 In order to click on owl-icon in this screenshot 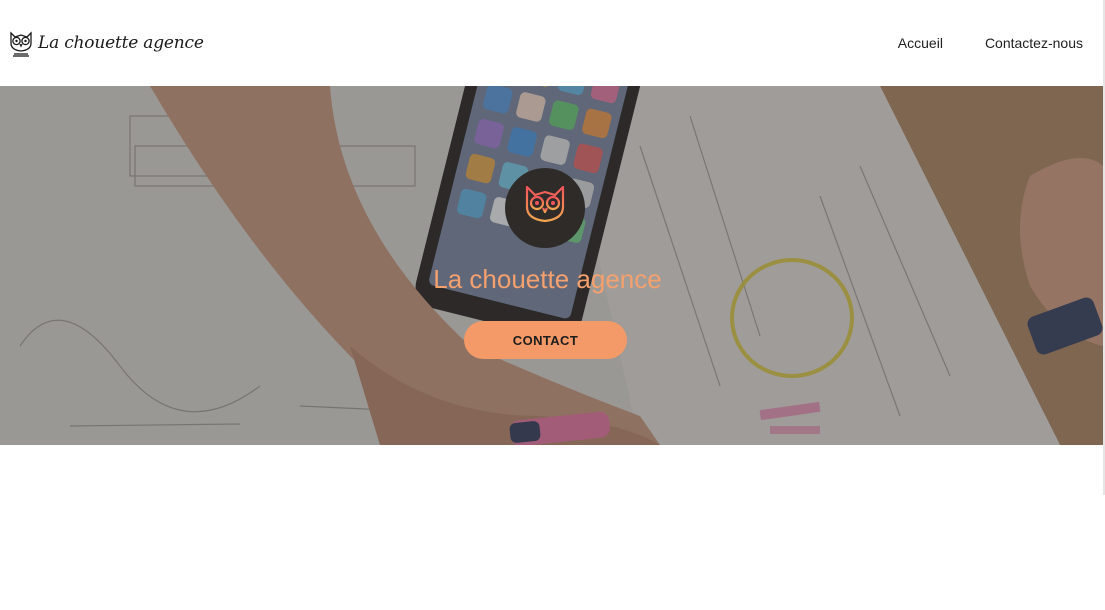, I will do `click(545, 208)`.